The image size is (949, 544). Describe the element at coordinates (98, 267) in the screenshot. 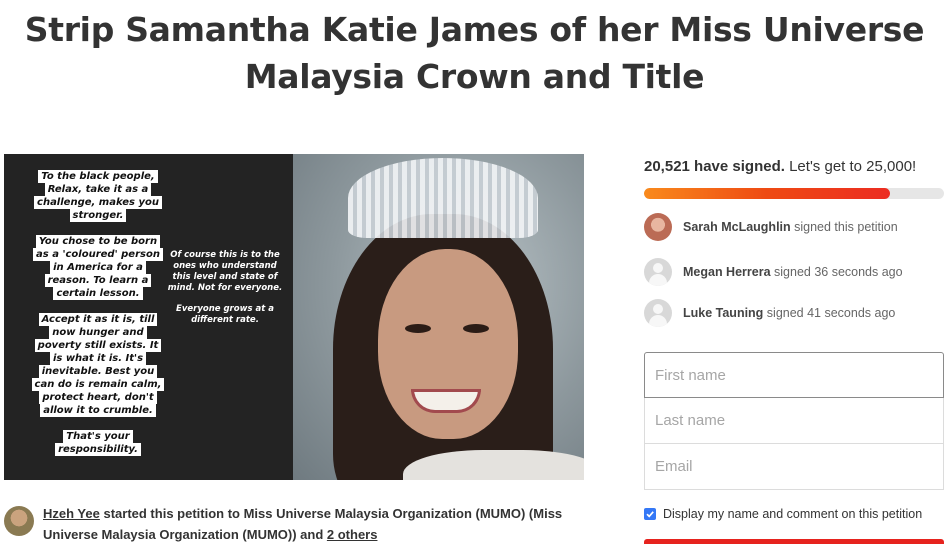

I see `story-line: in America for a` at that location.